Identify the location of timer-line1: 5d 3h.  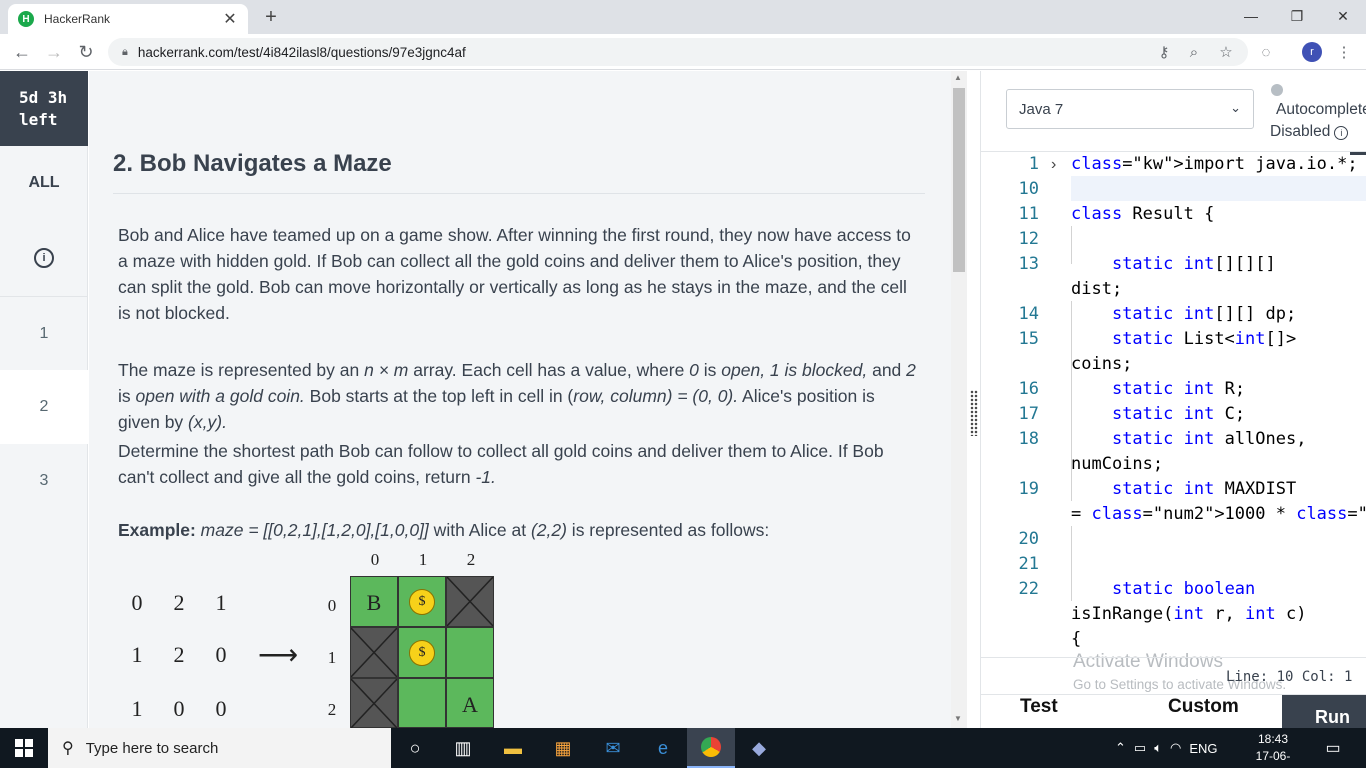
(43, 97).